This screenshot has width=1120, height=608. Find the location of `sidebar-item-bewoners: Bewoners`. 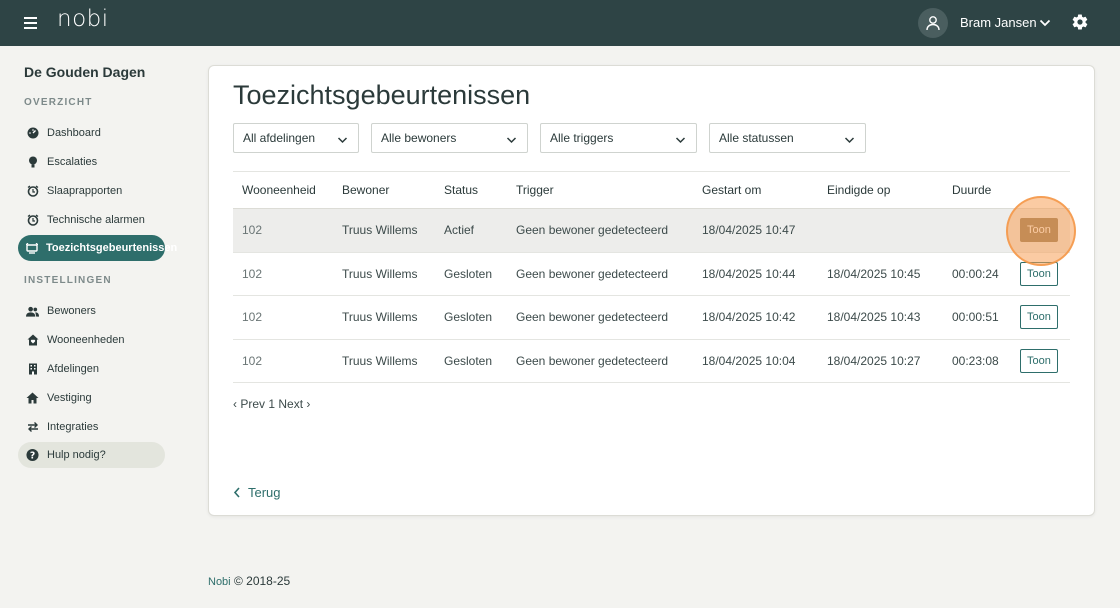

sidebar-item-bewoners: Bewoners is located at coordinates (91, 311).